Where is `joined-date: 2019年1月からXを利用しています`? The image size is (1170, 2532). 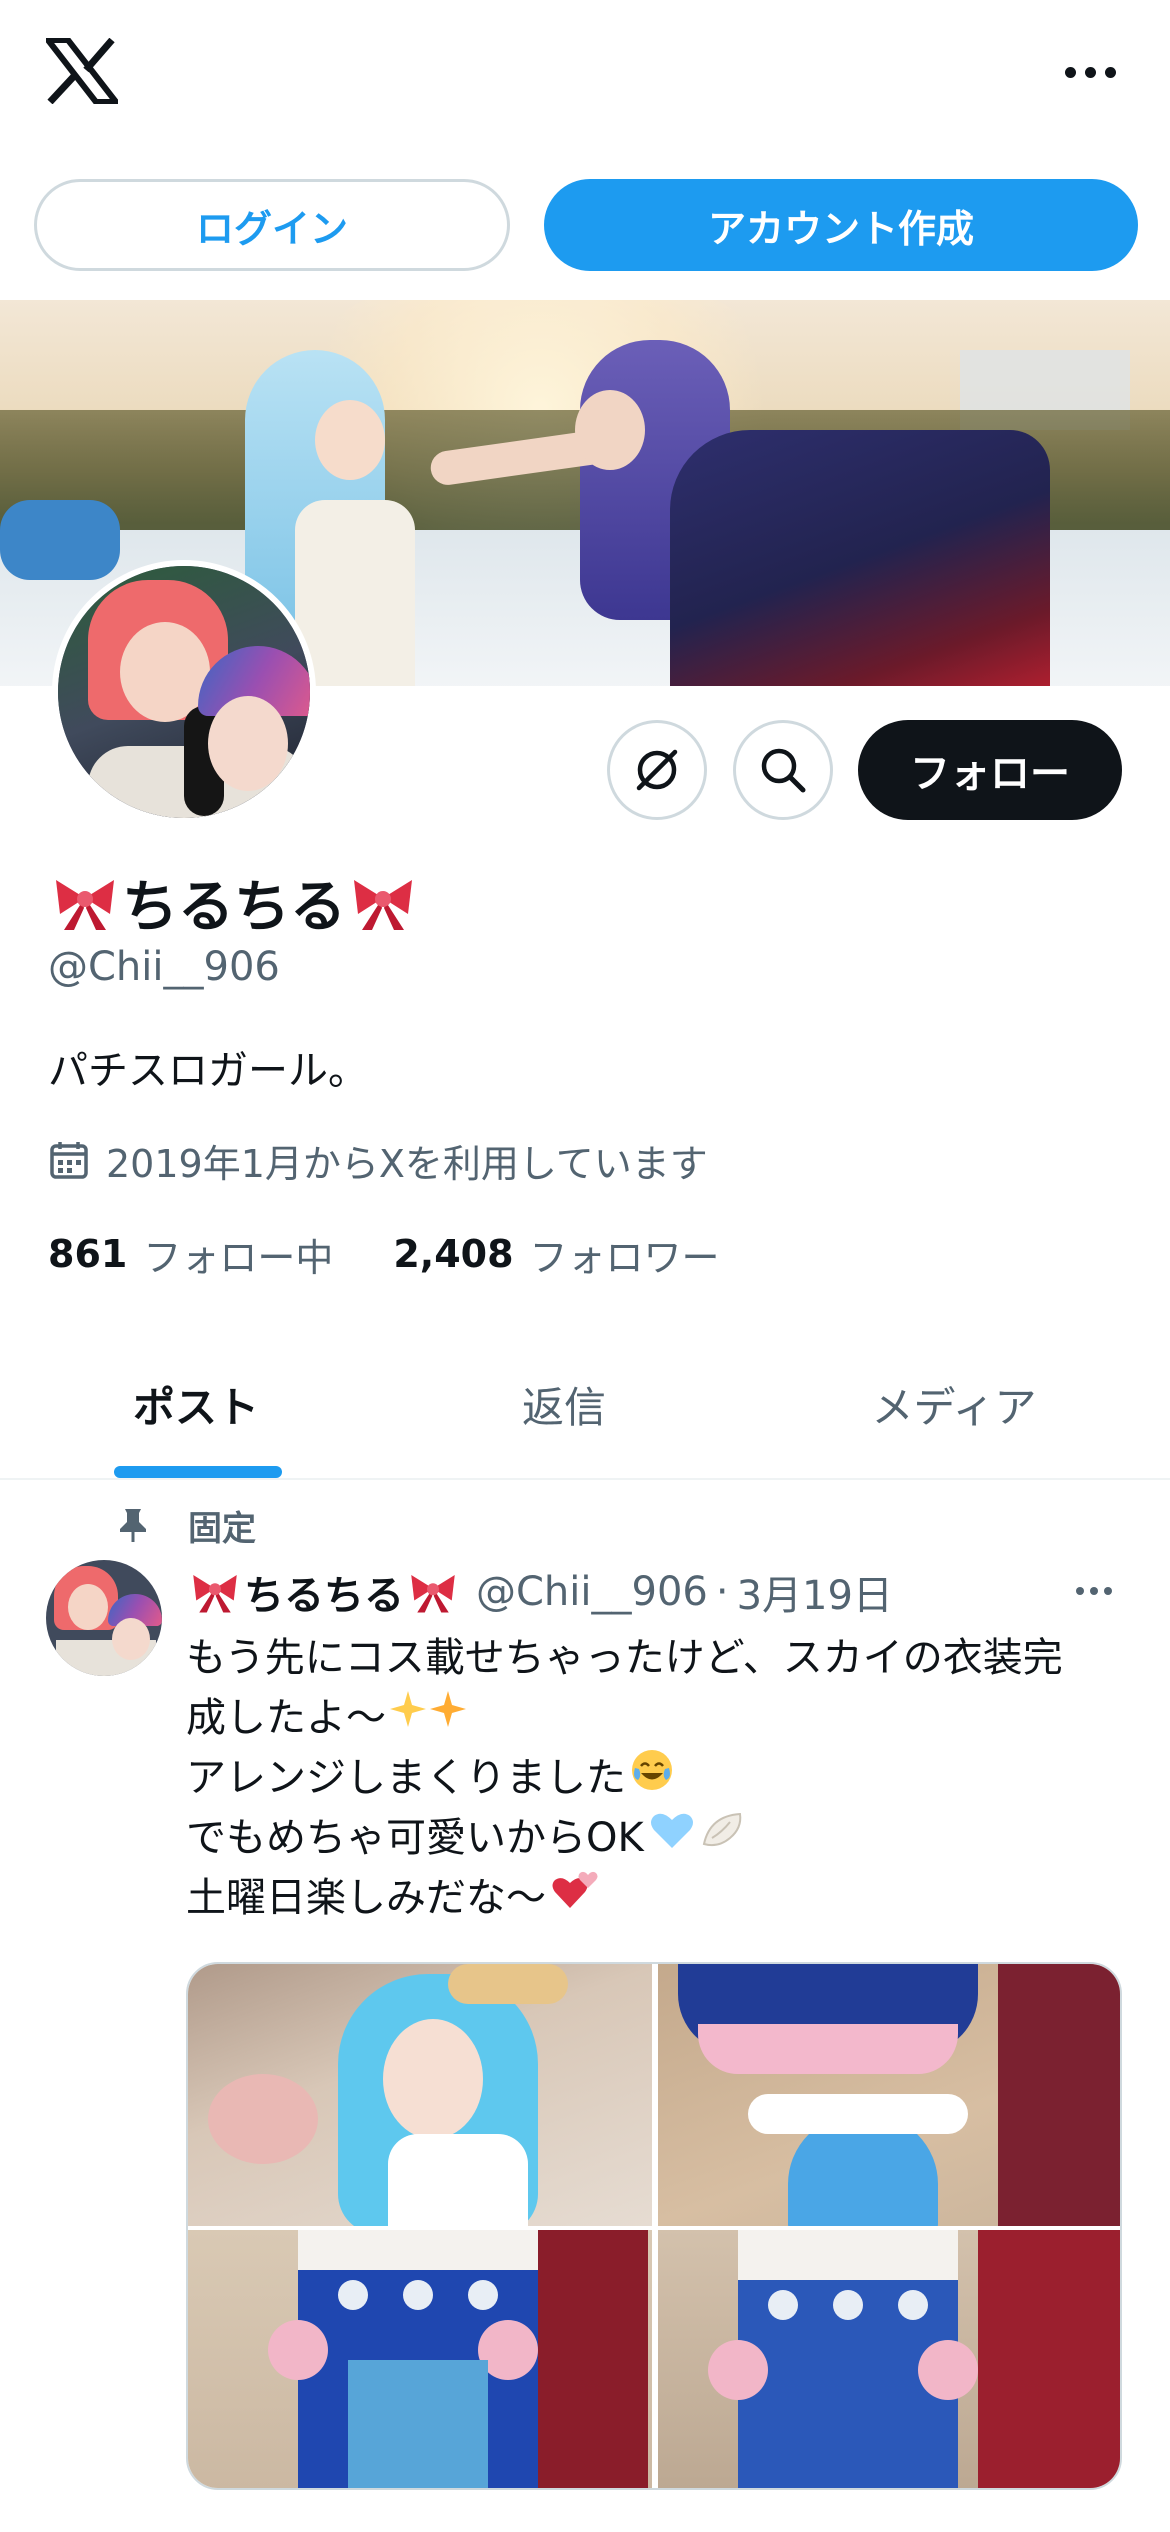 joined-date: 2019年1月からXを利用しています is located at coordinates (378, 1160).